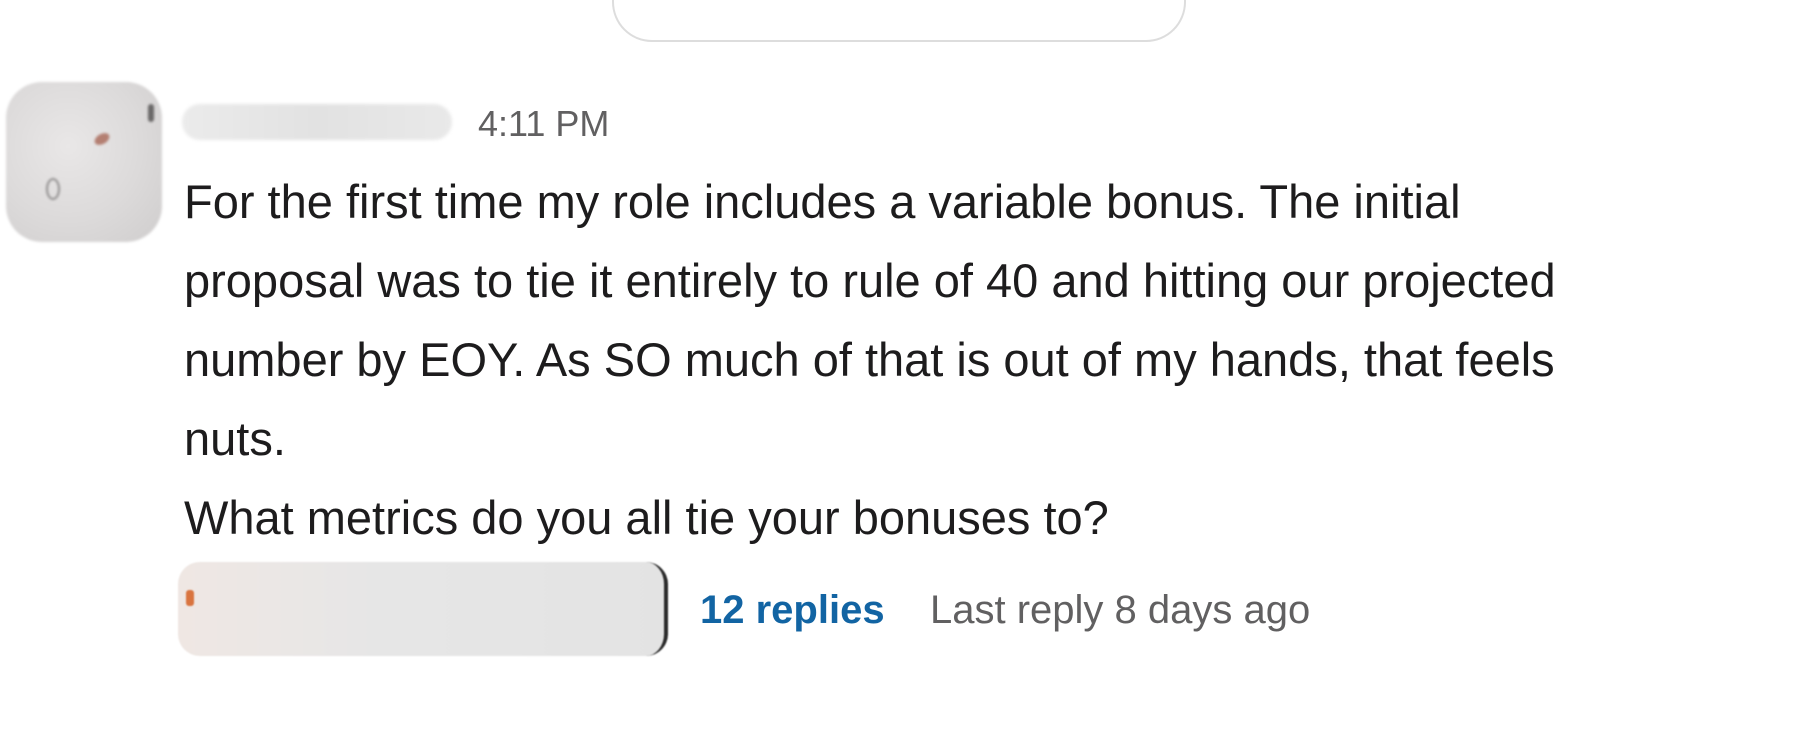  I want to click on thread-last-reply-text: Last reply 8 days ago, so click(1120, 610).